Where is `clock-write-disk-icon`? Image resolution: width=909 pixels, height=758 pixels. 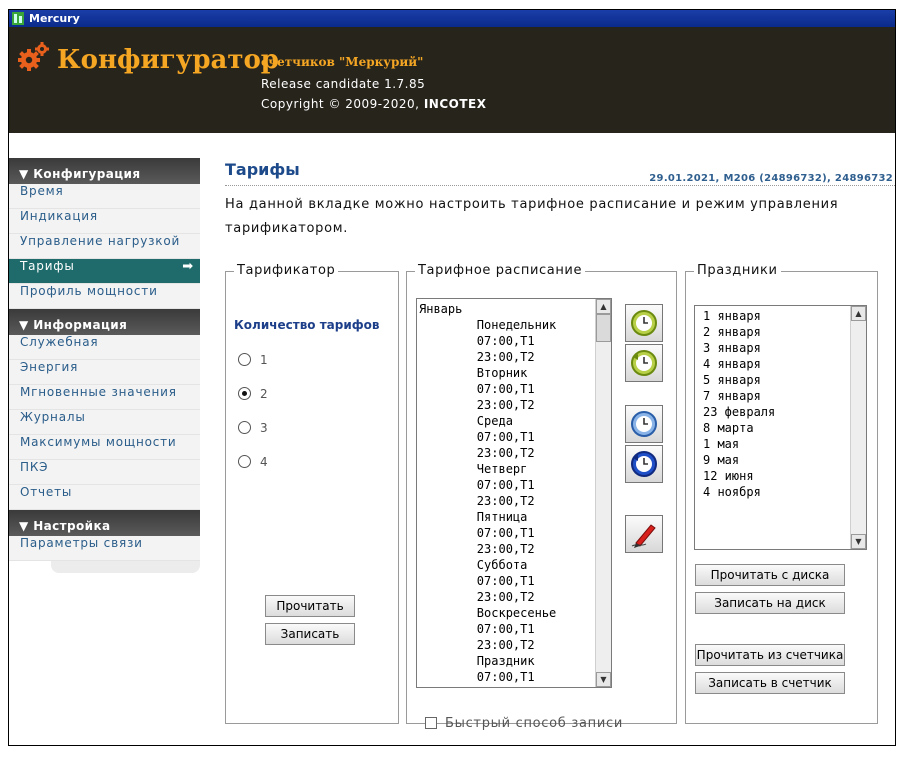
clock-write-disk-icon is located at coordinates (644, 363).